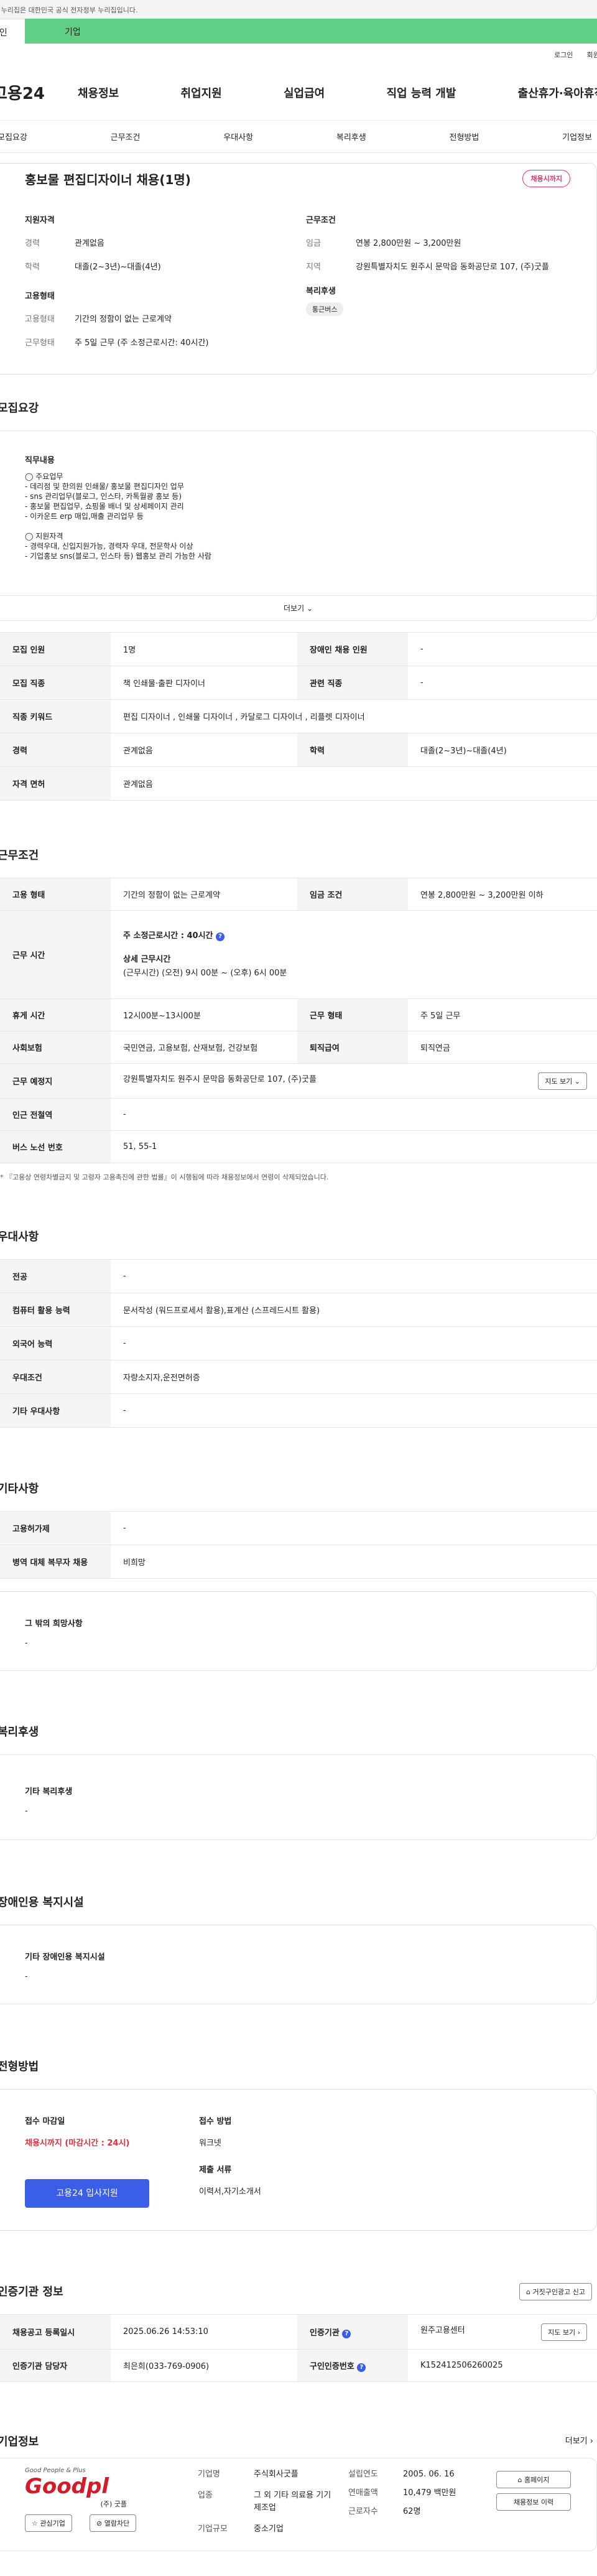 The width and height of the screenshot is (597, 2576). What do you see at coordinates (104, 506) in the screenshot?
I see `duty-line: - 홍보물 편집업무, 쇼핑몰 배너 및 상세페이지 관리` at bounding box center [104, 506].